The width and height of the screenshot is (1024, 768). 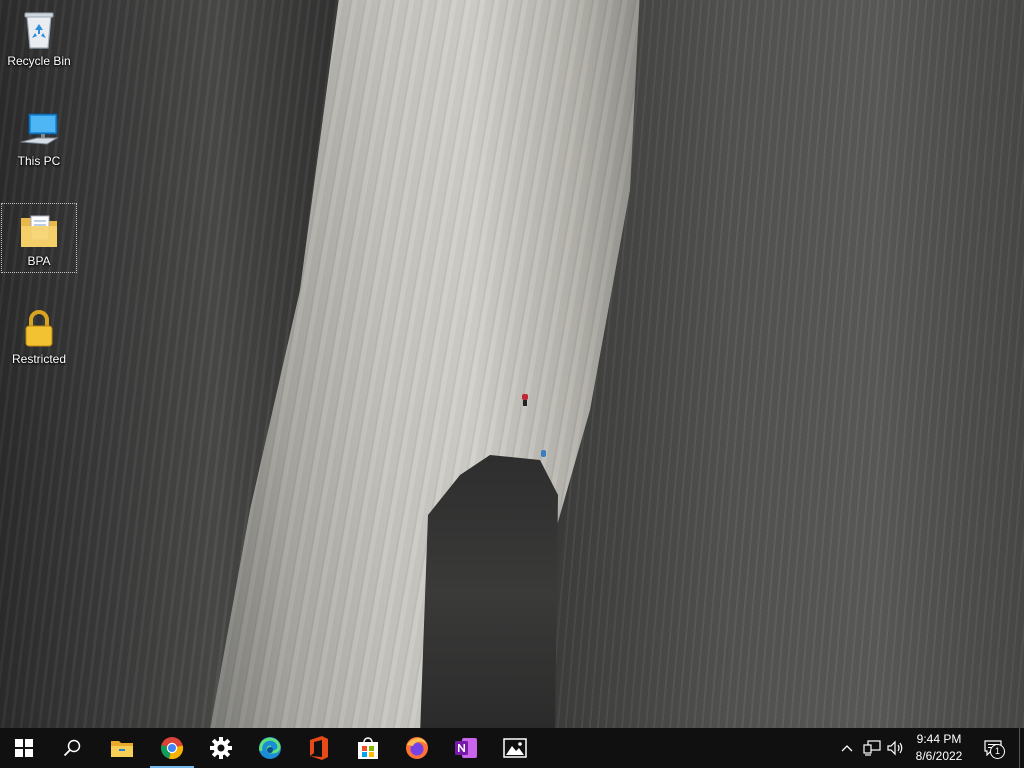 I want to click on taskbar-photos, so click(x=515, y=748).